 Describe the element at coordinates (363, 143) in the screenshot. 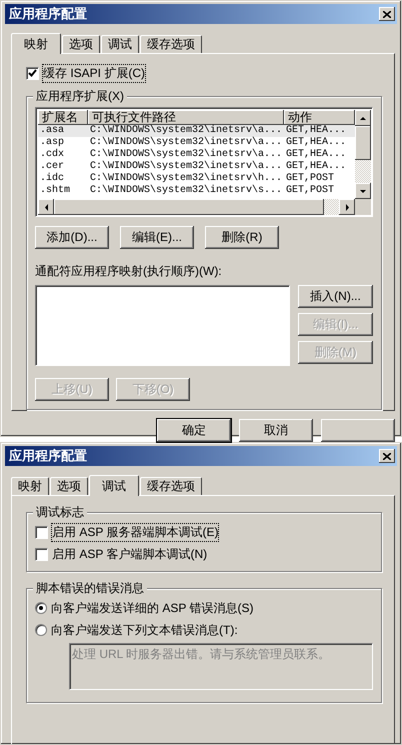

I see `scroll-thumb` at that location.